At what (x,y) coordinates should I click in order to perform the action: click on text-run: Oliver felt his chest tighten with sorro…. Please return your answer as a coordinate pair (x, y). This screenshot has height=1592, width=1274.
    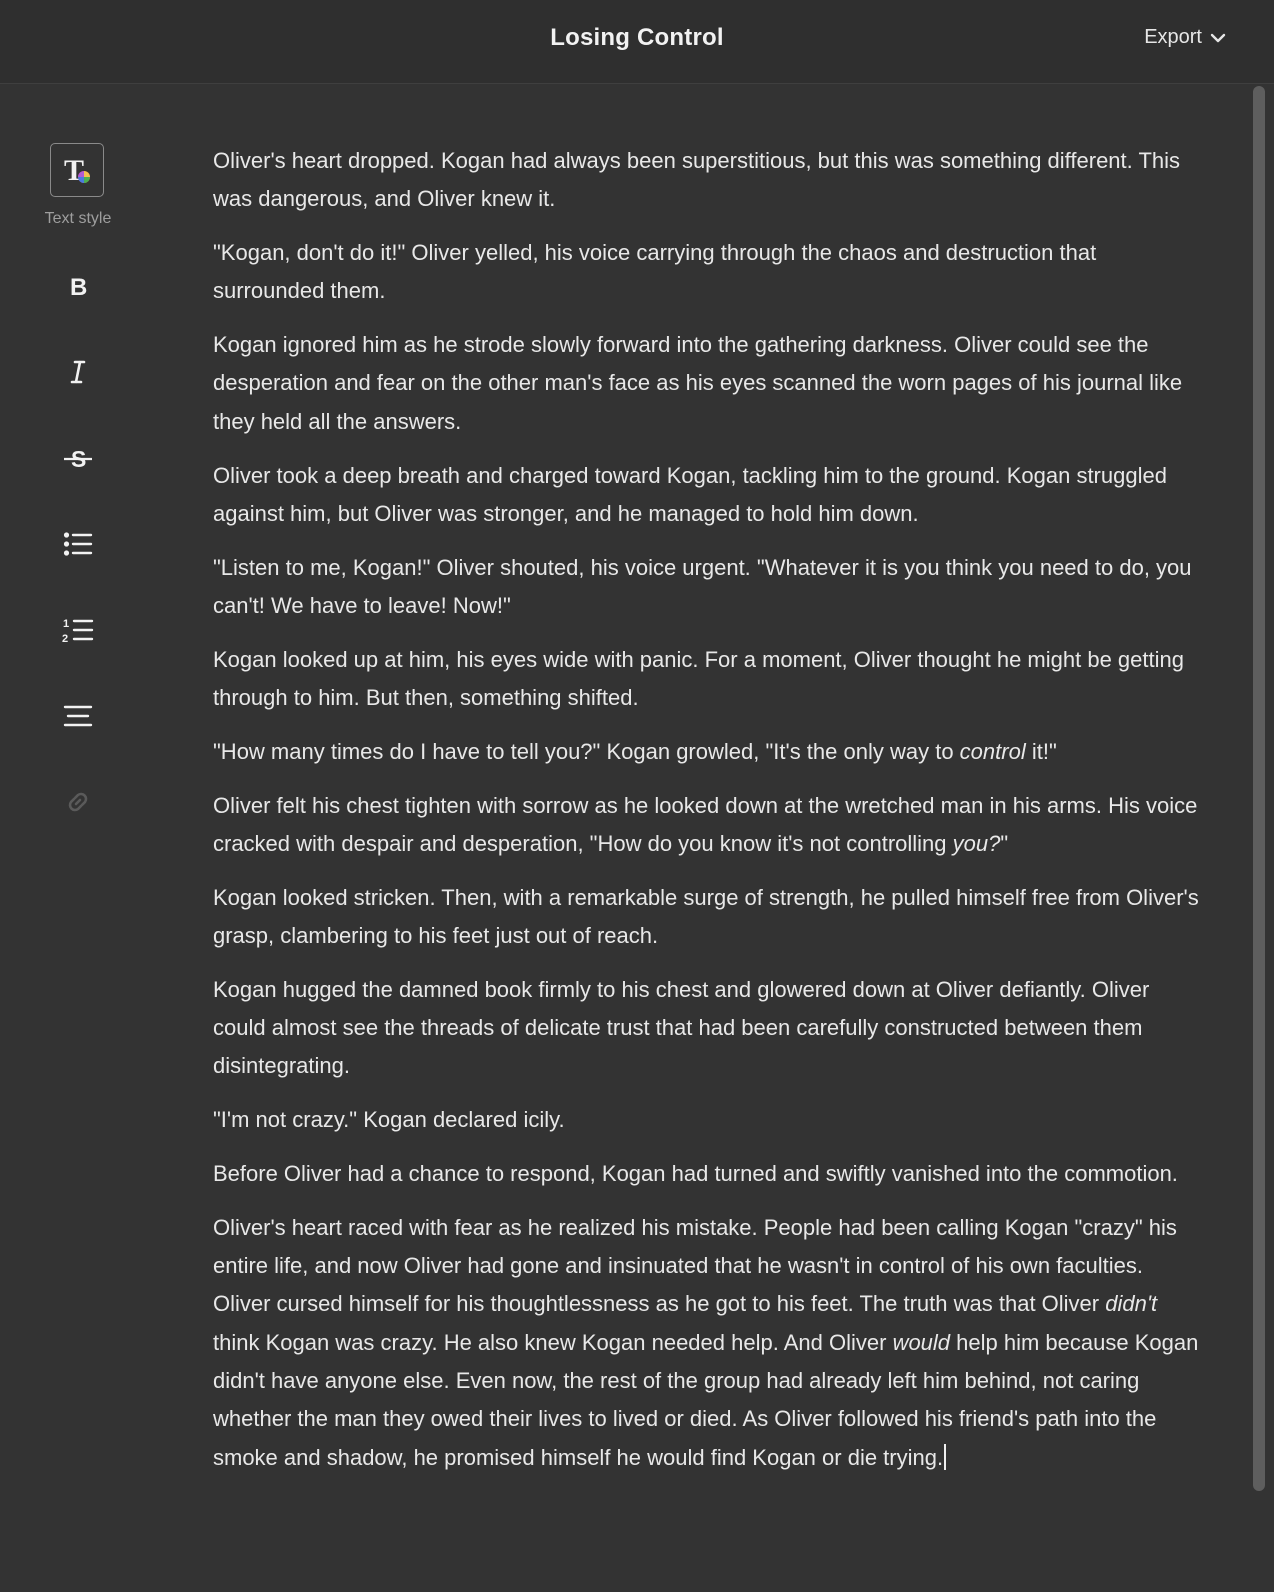
    Looking at the image, I should click on (705, 824).